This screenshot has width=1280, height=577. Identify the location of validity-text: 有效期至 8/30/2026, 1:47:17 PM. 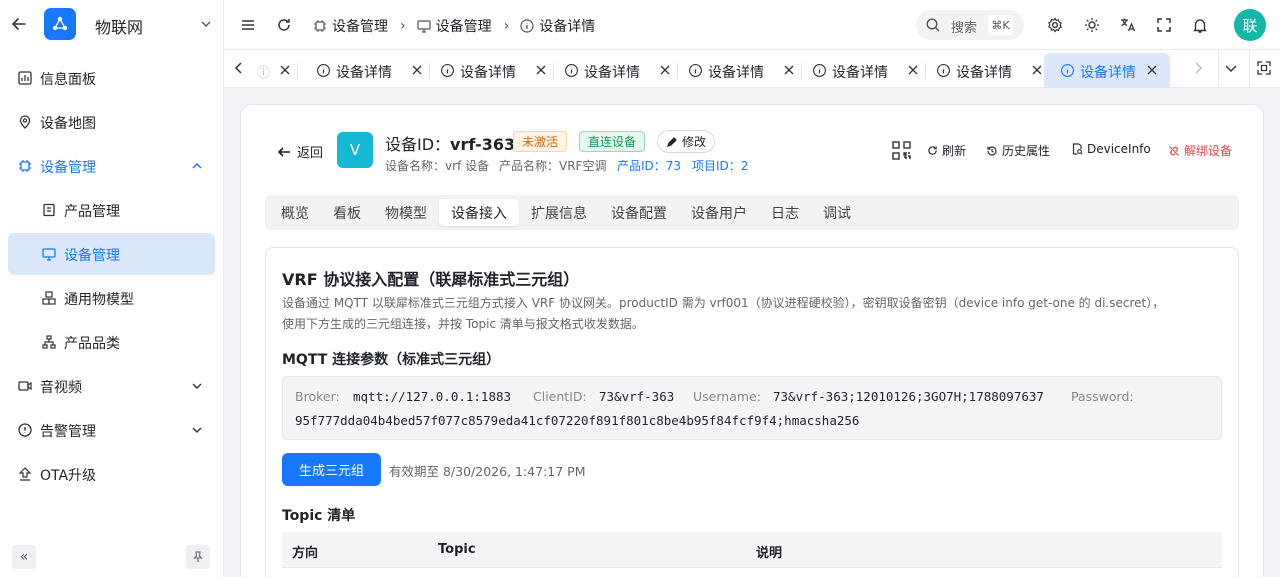
(487, 471).